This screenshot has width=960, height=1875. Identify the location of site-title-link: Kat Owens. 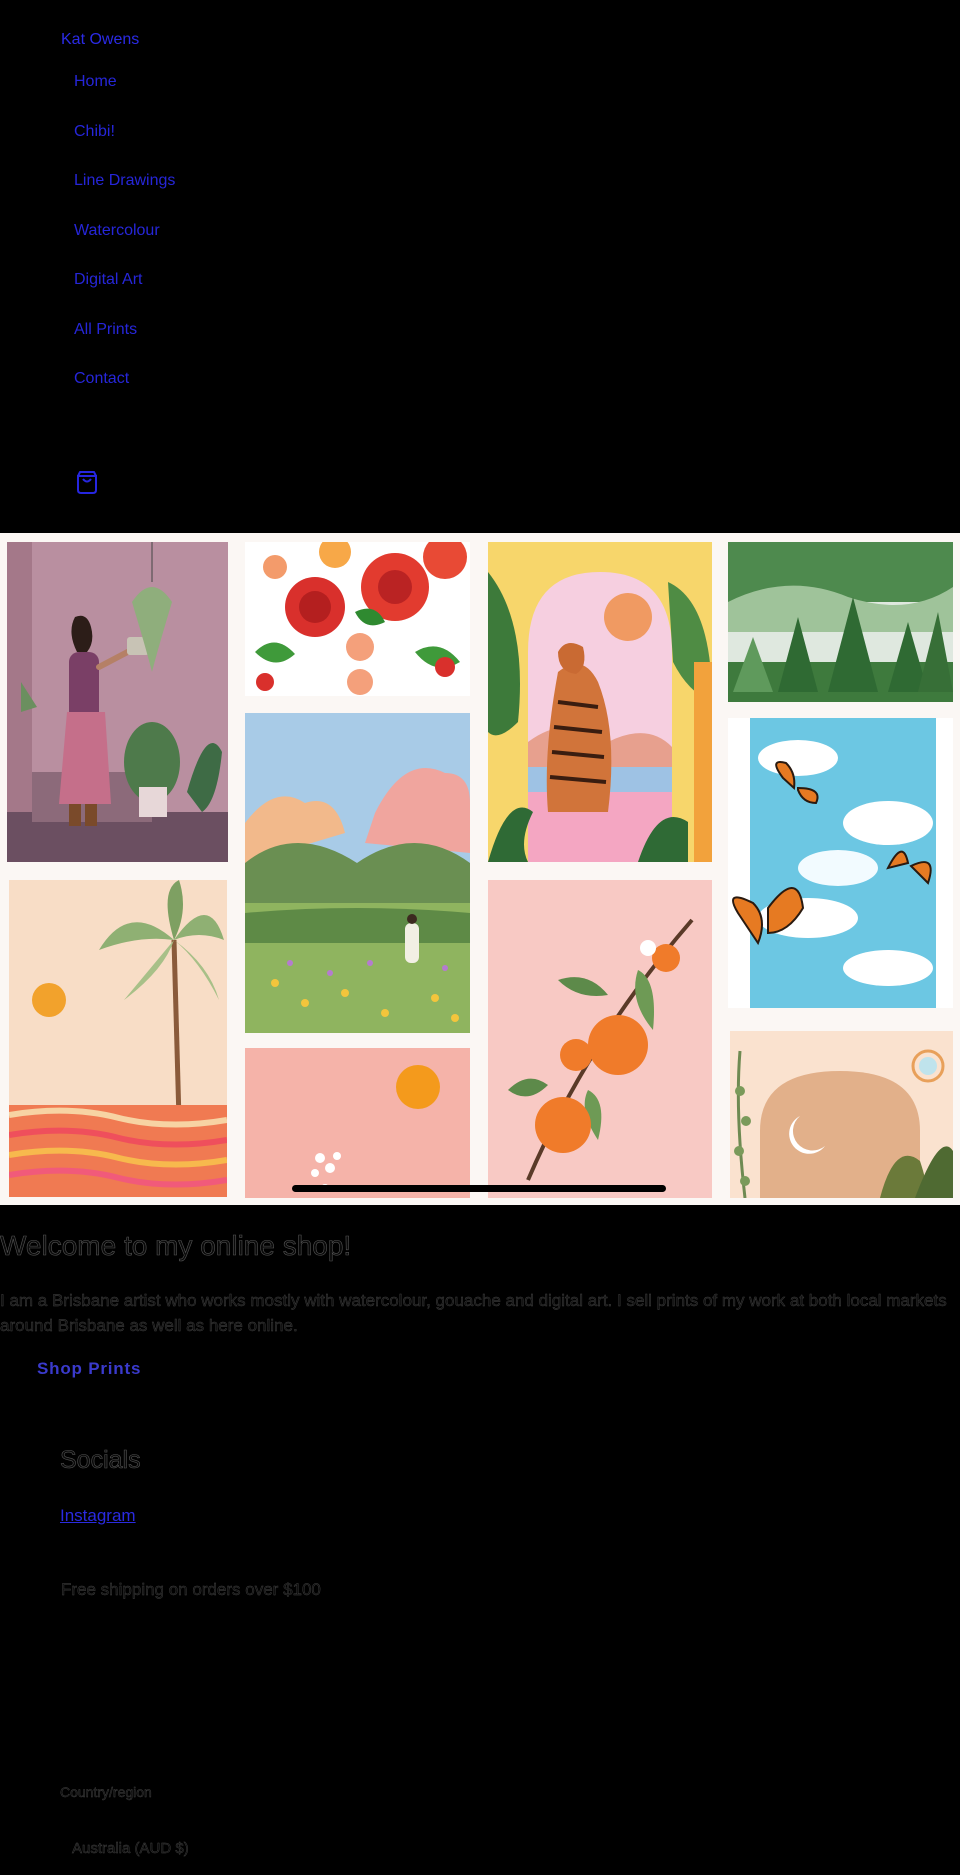
(100, 40).